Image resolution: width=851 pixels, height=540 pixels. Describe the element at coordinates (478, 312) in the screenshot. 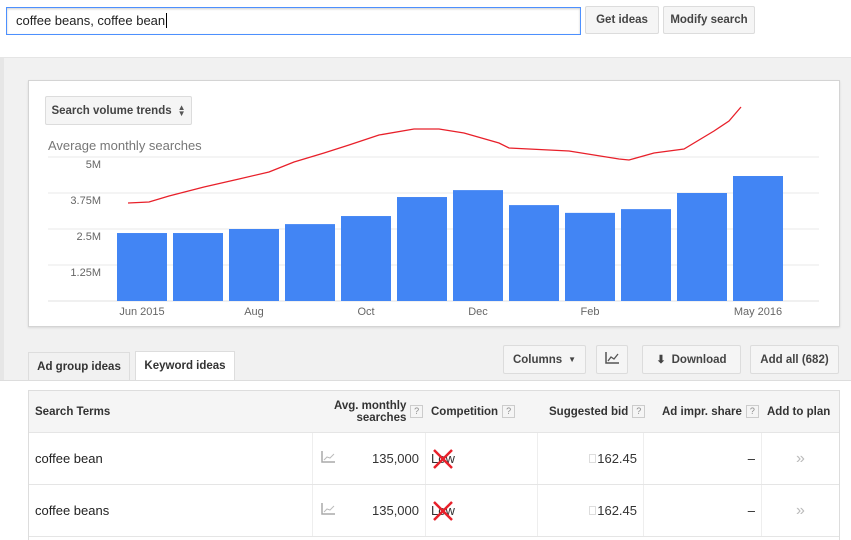

I see `x-tick-label: Dec` at that location.